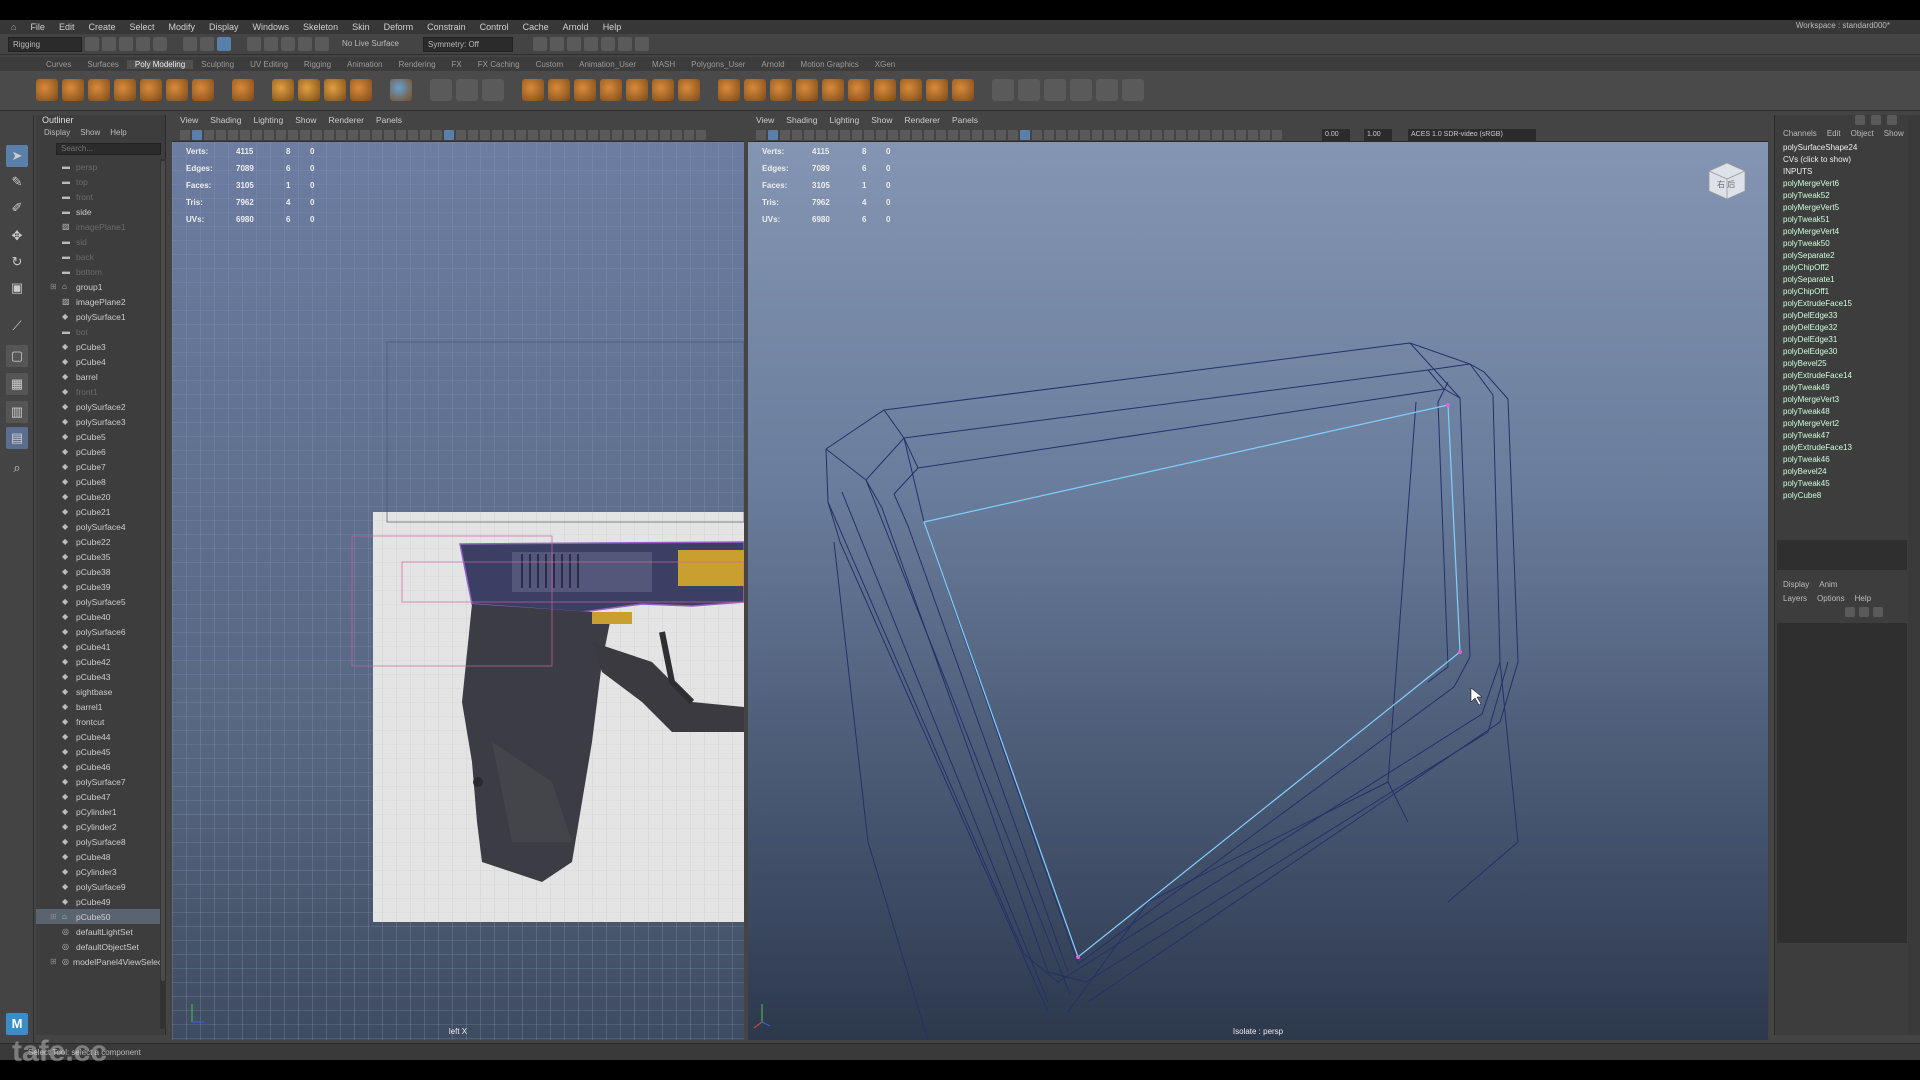 The height and width of the screenshot is (1080, 1920). I want to click on outliner-scrollbar, so click(163, 594).